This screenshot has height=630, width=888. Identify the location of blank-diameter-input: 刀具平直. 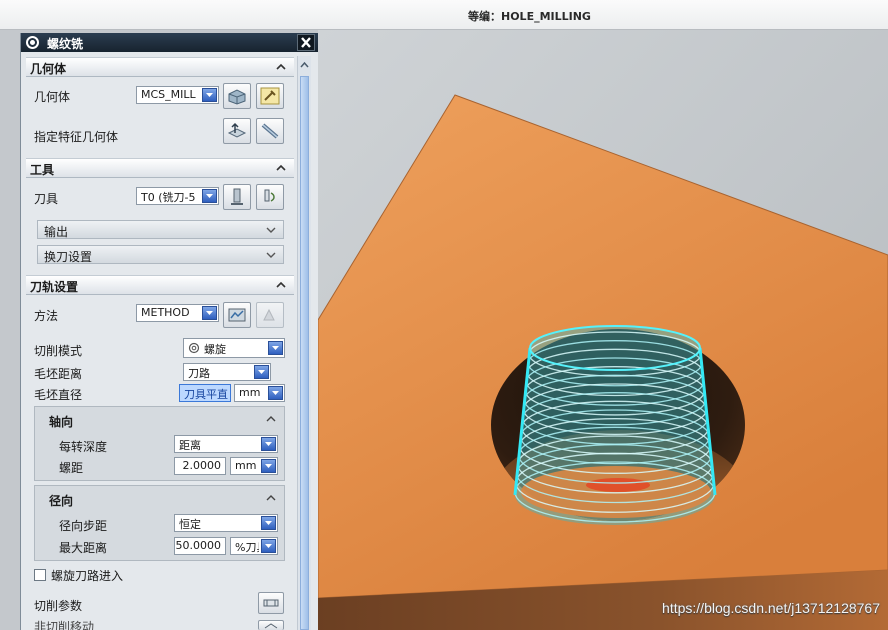
(205, 393).